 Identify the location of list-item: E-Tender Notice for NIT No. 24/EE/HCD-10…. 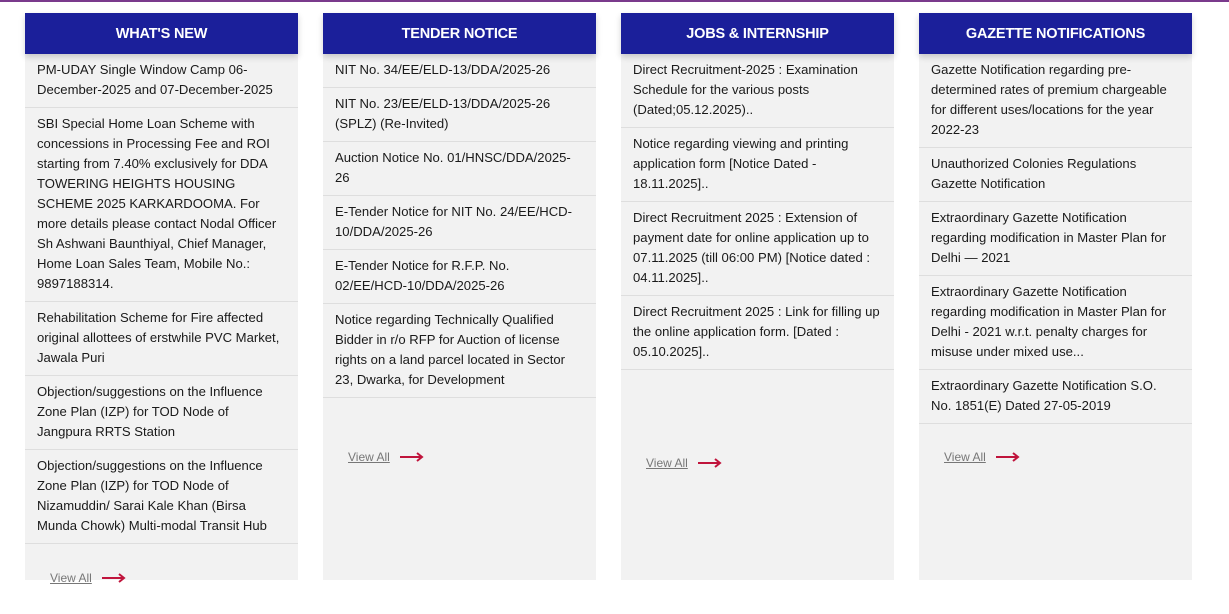
(459, 223).